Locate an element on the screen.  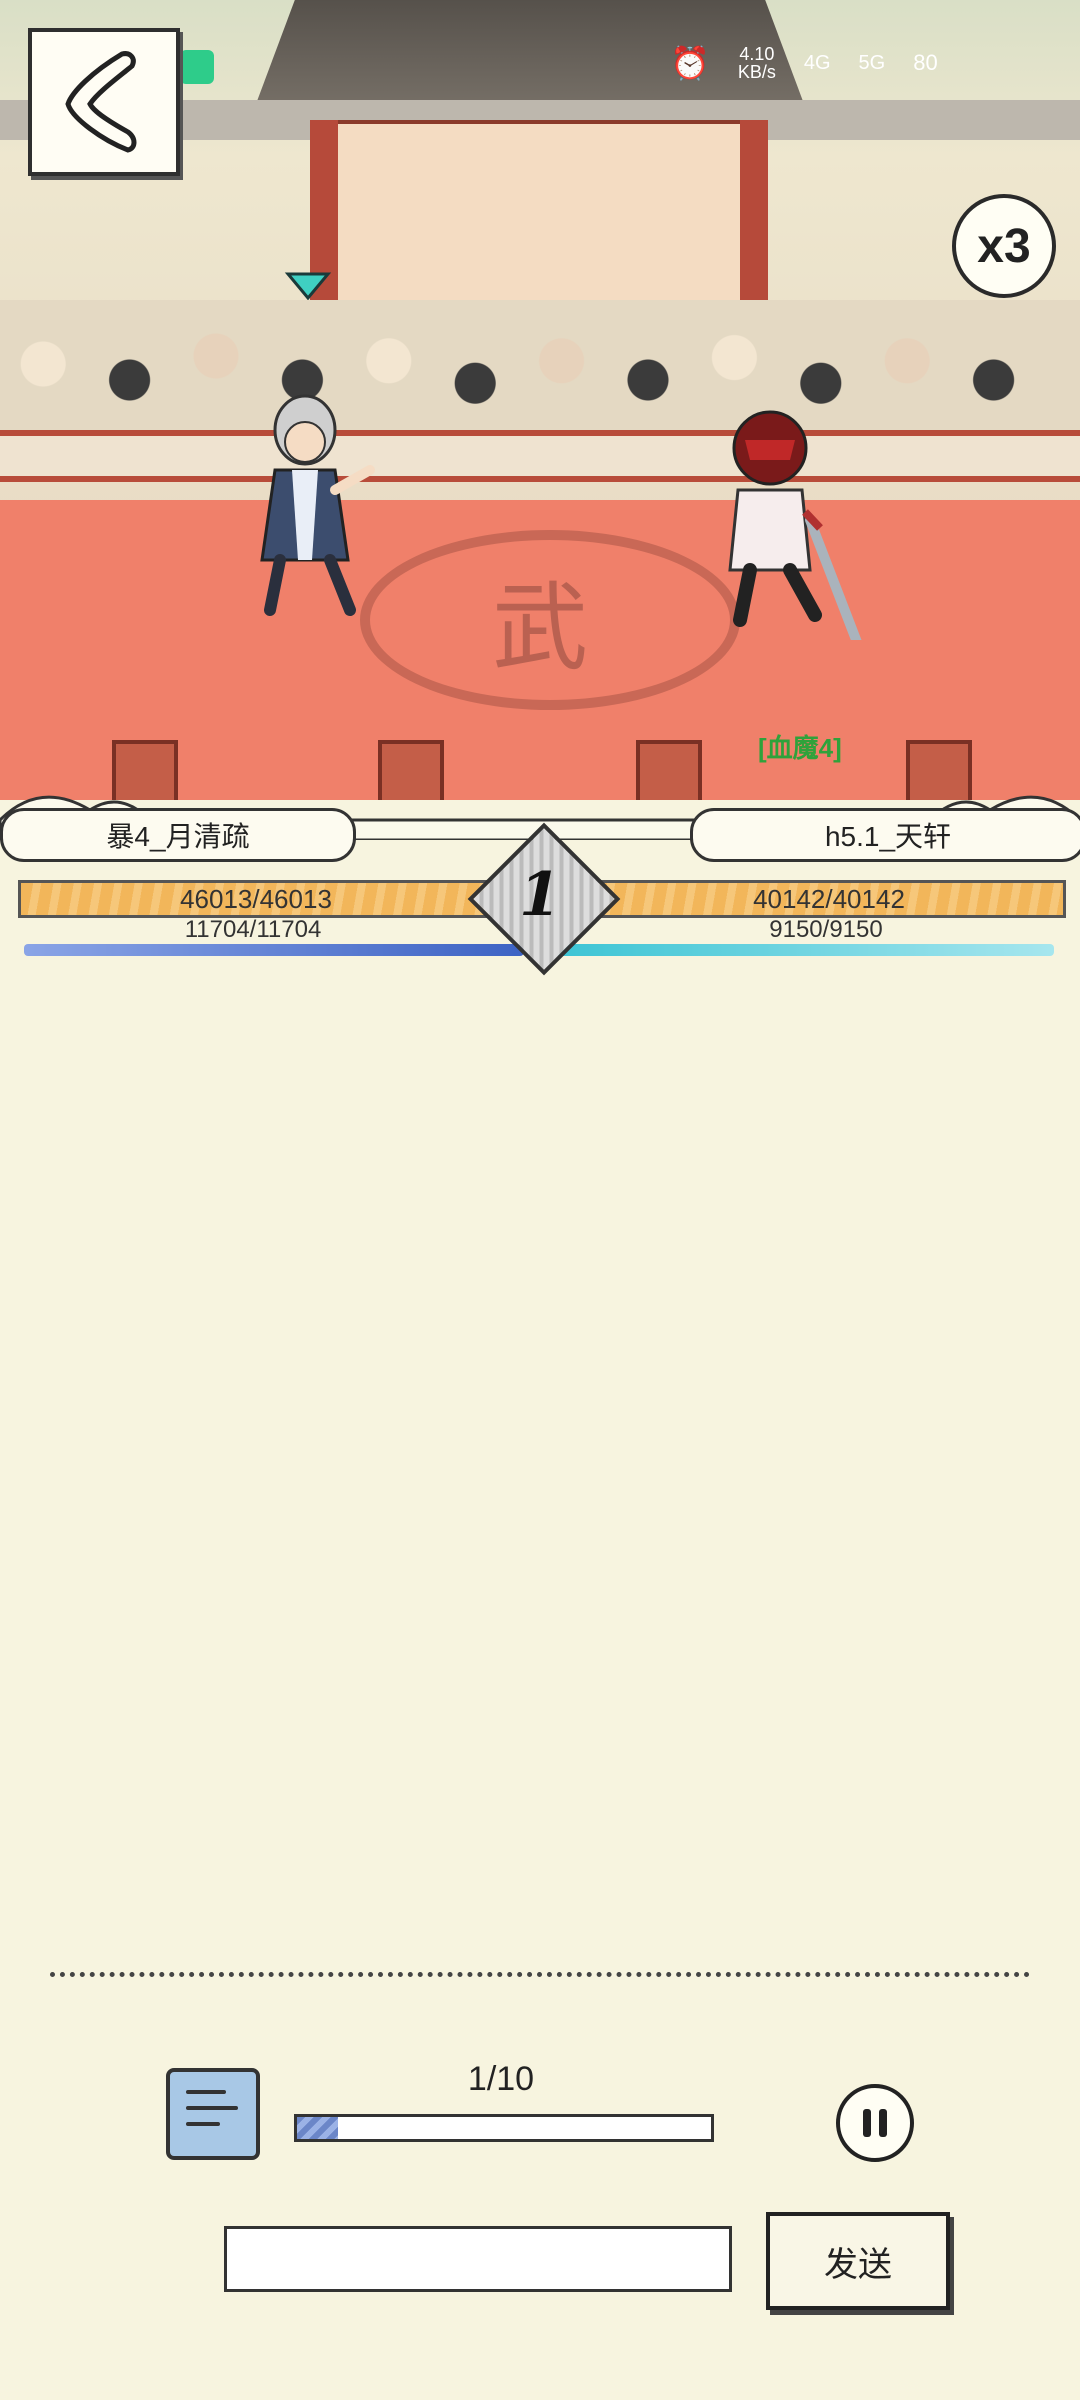
left-fighter-sprite is located at coordinates (317, 505).